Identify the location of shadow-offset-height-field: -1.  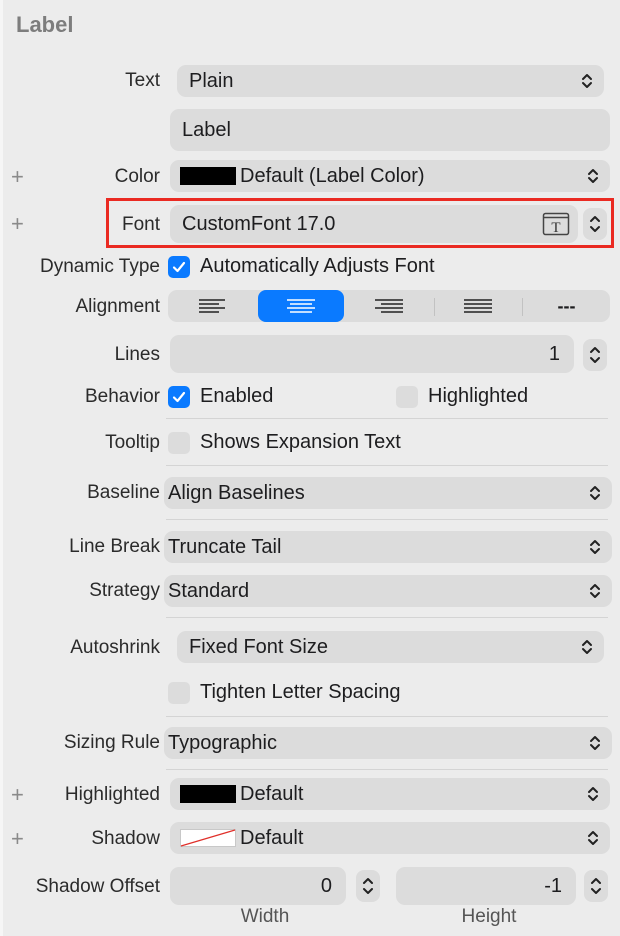
(486, 886).